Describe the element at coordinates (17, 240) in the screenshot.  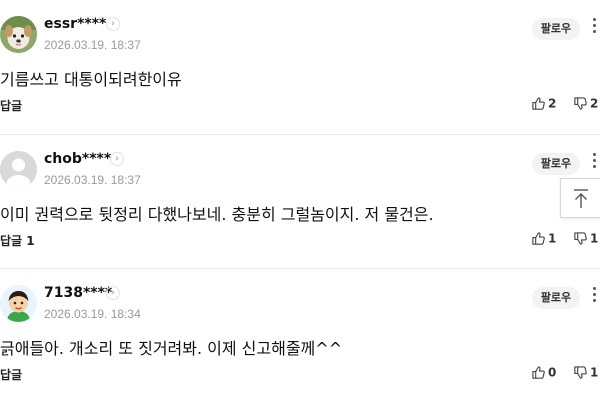
I see `reply-button: 답글 1` at that location.